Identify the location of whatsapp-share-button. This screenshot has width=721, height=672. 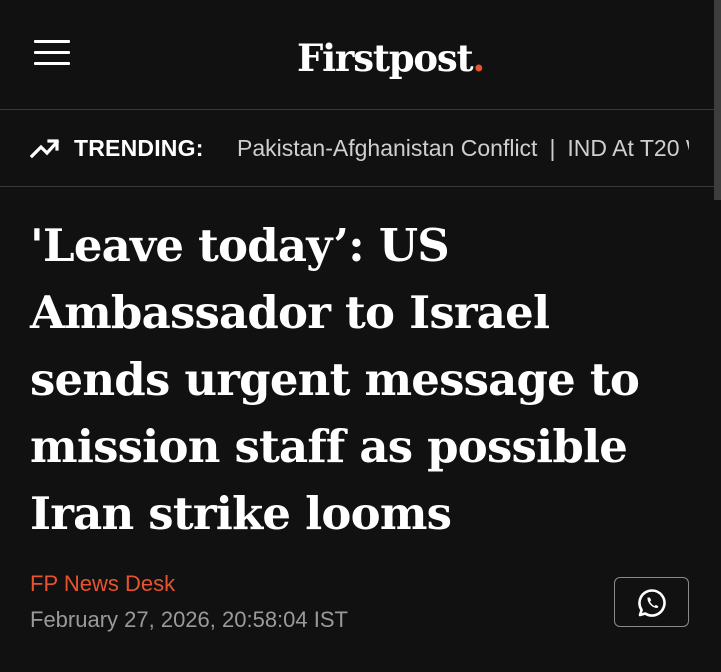
(651, 602).